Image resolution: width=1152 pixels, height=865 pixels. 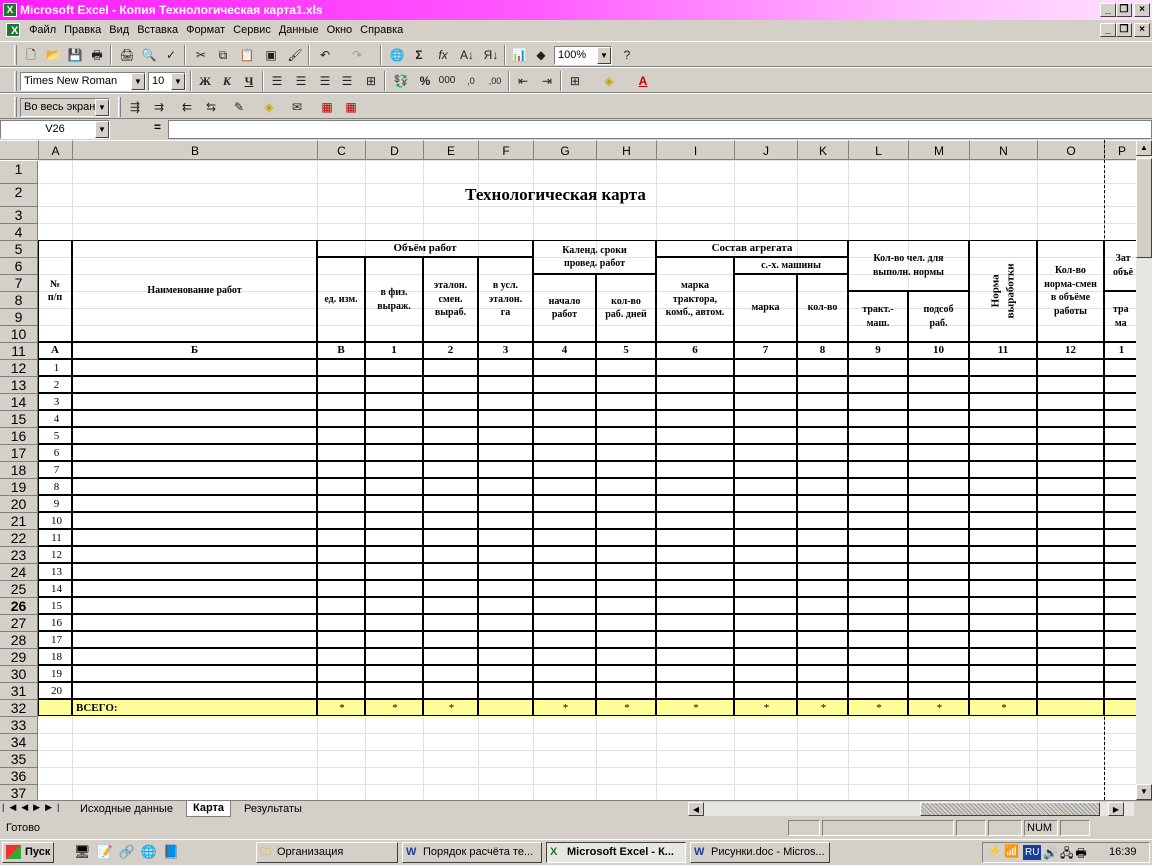 What do you see at coordinates (575, 81) in the screenshot?
I see `borders-icon: ⊞` at bounding box center [575, 81].